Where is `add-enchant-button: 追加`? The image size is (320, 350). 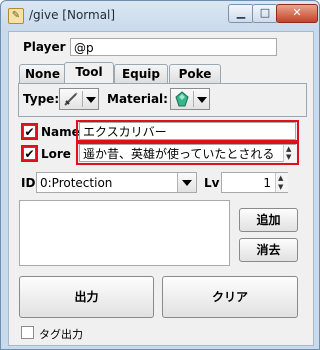 add-enchant-button: 追加 is located at coordinates (268, 220).